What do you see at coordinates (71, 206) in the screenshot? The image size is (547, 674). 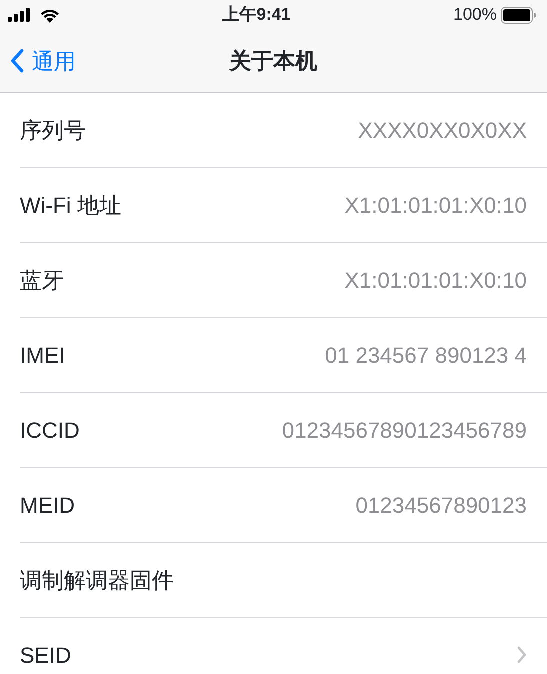 I see `row-label: Wi-Fi 地址` at bounding box center [71, 206].